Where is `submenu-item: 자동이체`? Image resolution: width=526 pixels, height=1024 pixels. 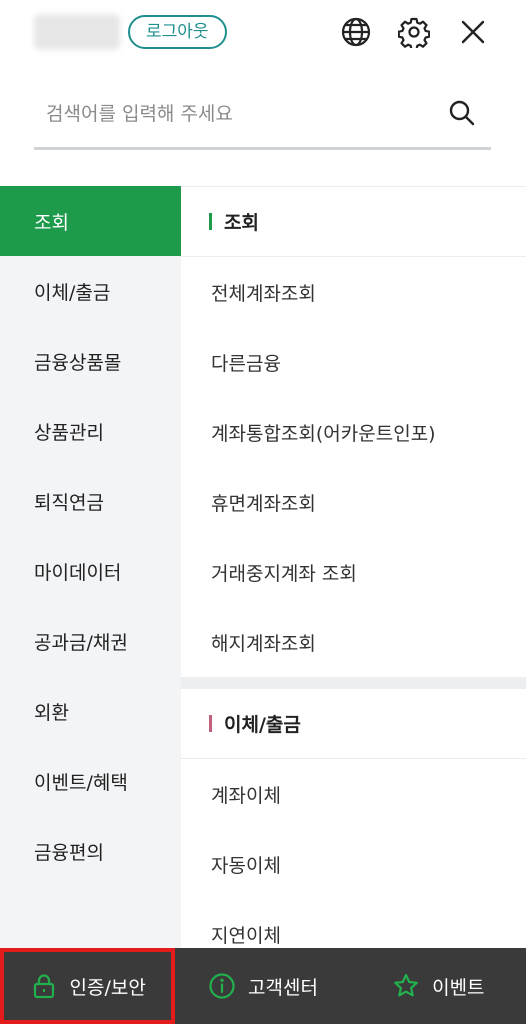
submenu-item: 자동이체 is located at coordinates (353, 864).